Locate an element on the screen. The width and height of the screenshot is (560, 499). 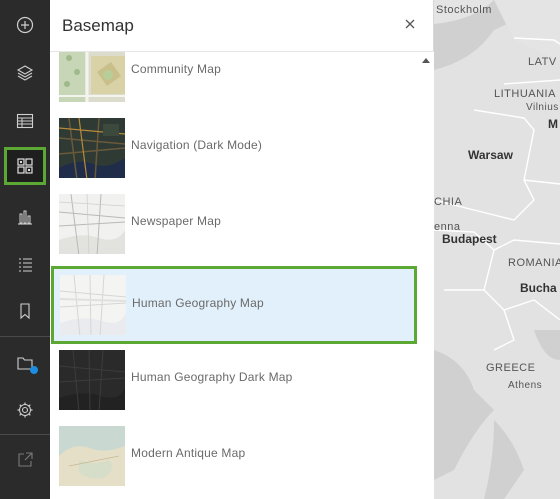
legend-icon is located at coordinates (25, 265).